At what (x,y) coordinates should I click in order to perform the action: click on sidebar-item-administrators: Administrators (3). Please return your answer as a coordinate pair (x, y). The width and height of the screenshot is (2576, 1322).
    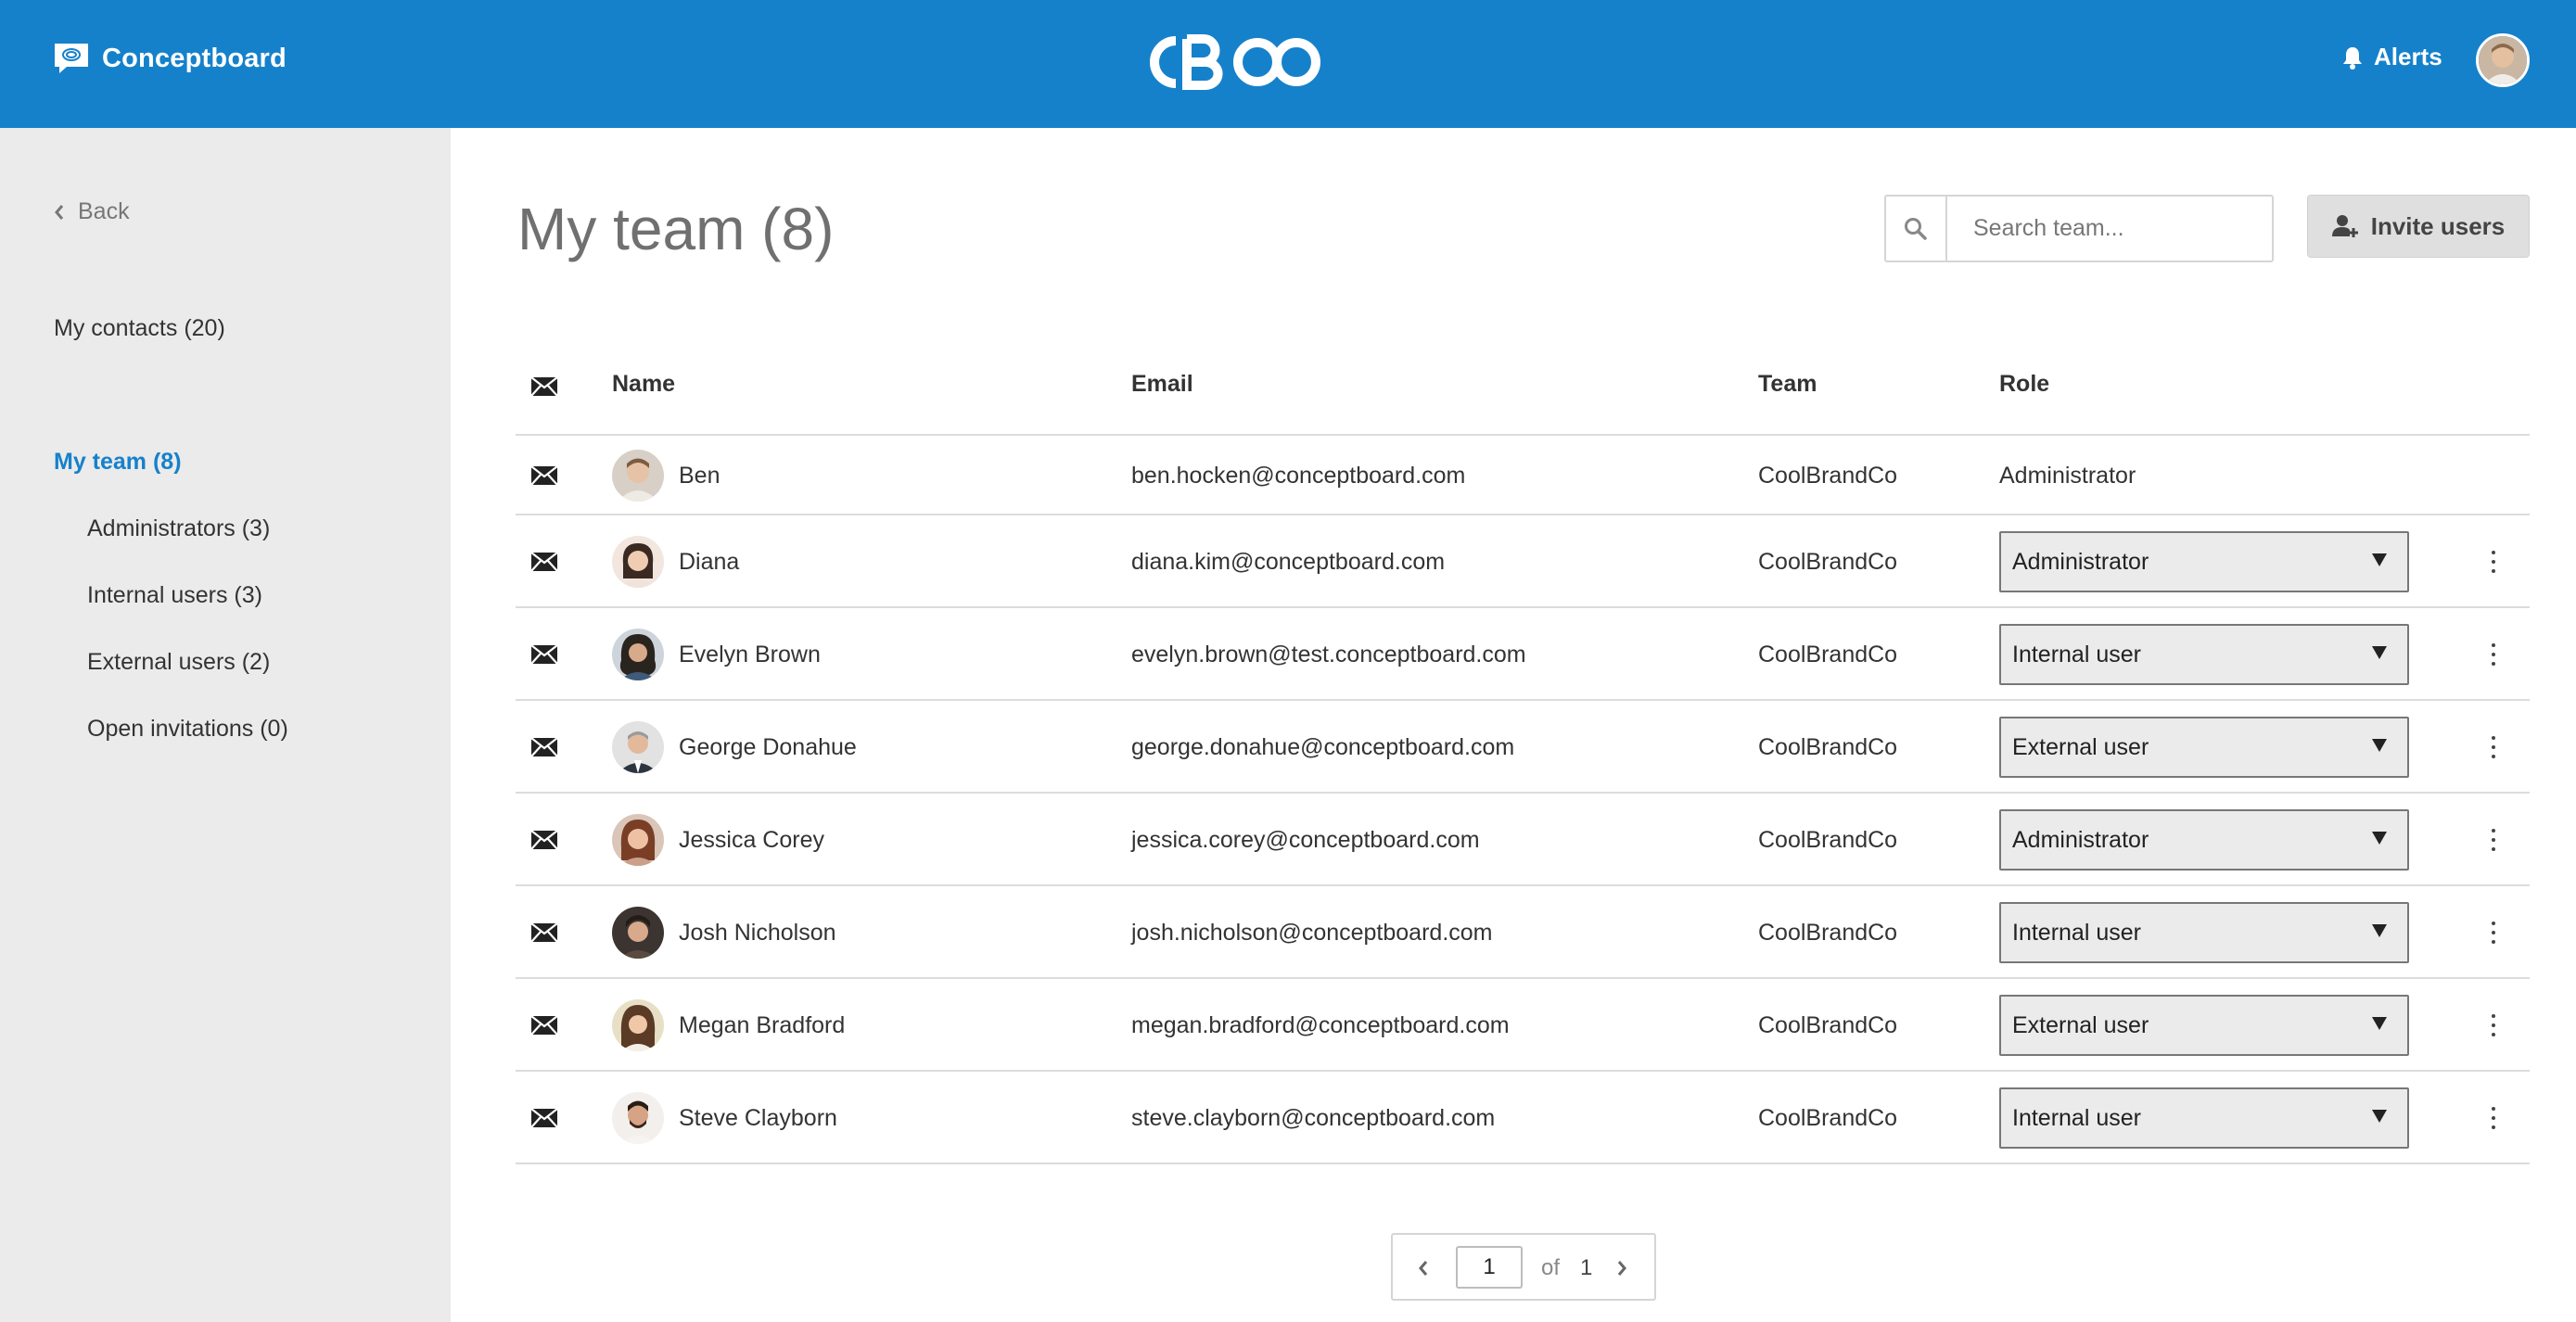
    Looking at the image, I should click on (178, 529).